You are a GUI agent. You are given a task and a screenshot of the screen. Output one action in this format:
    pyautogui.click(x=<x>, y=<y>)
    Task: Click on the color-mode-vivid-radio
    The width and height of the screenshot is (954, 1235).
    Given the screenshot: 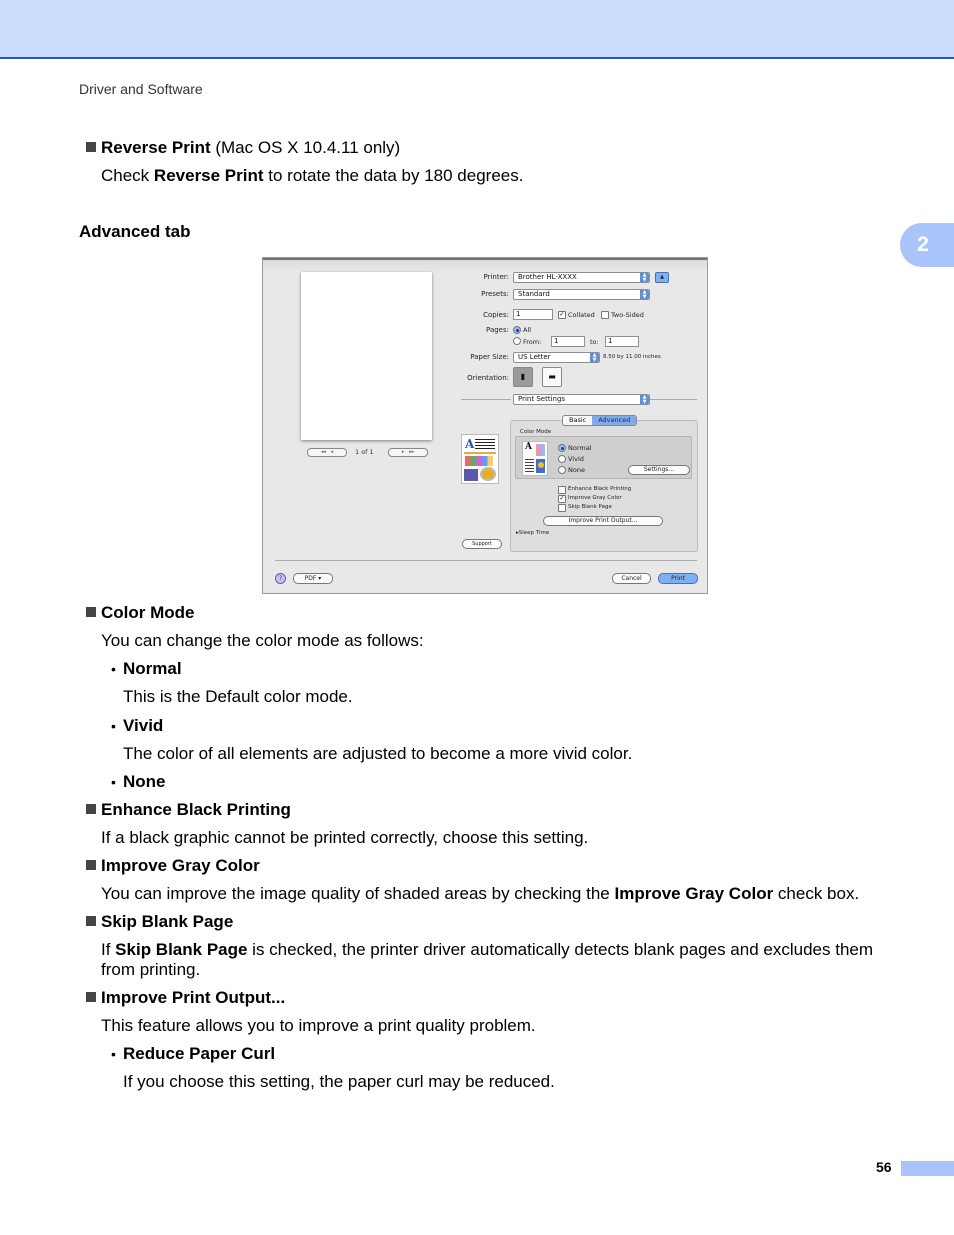 What is the action you would take?
    pyautogui.click(x=562, y=459)
    